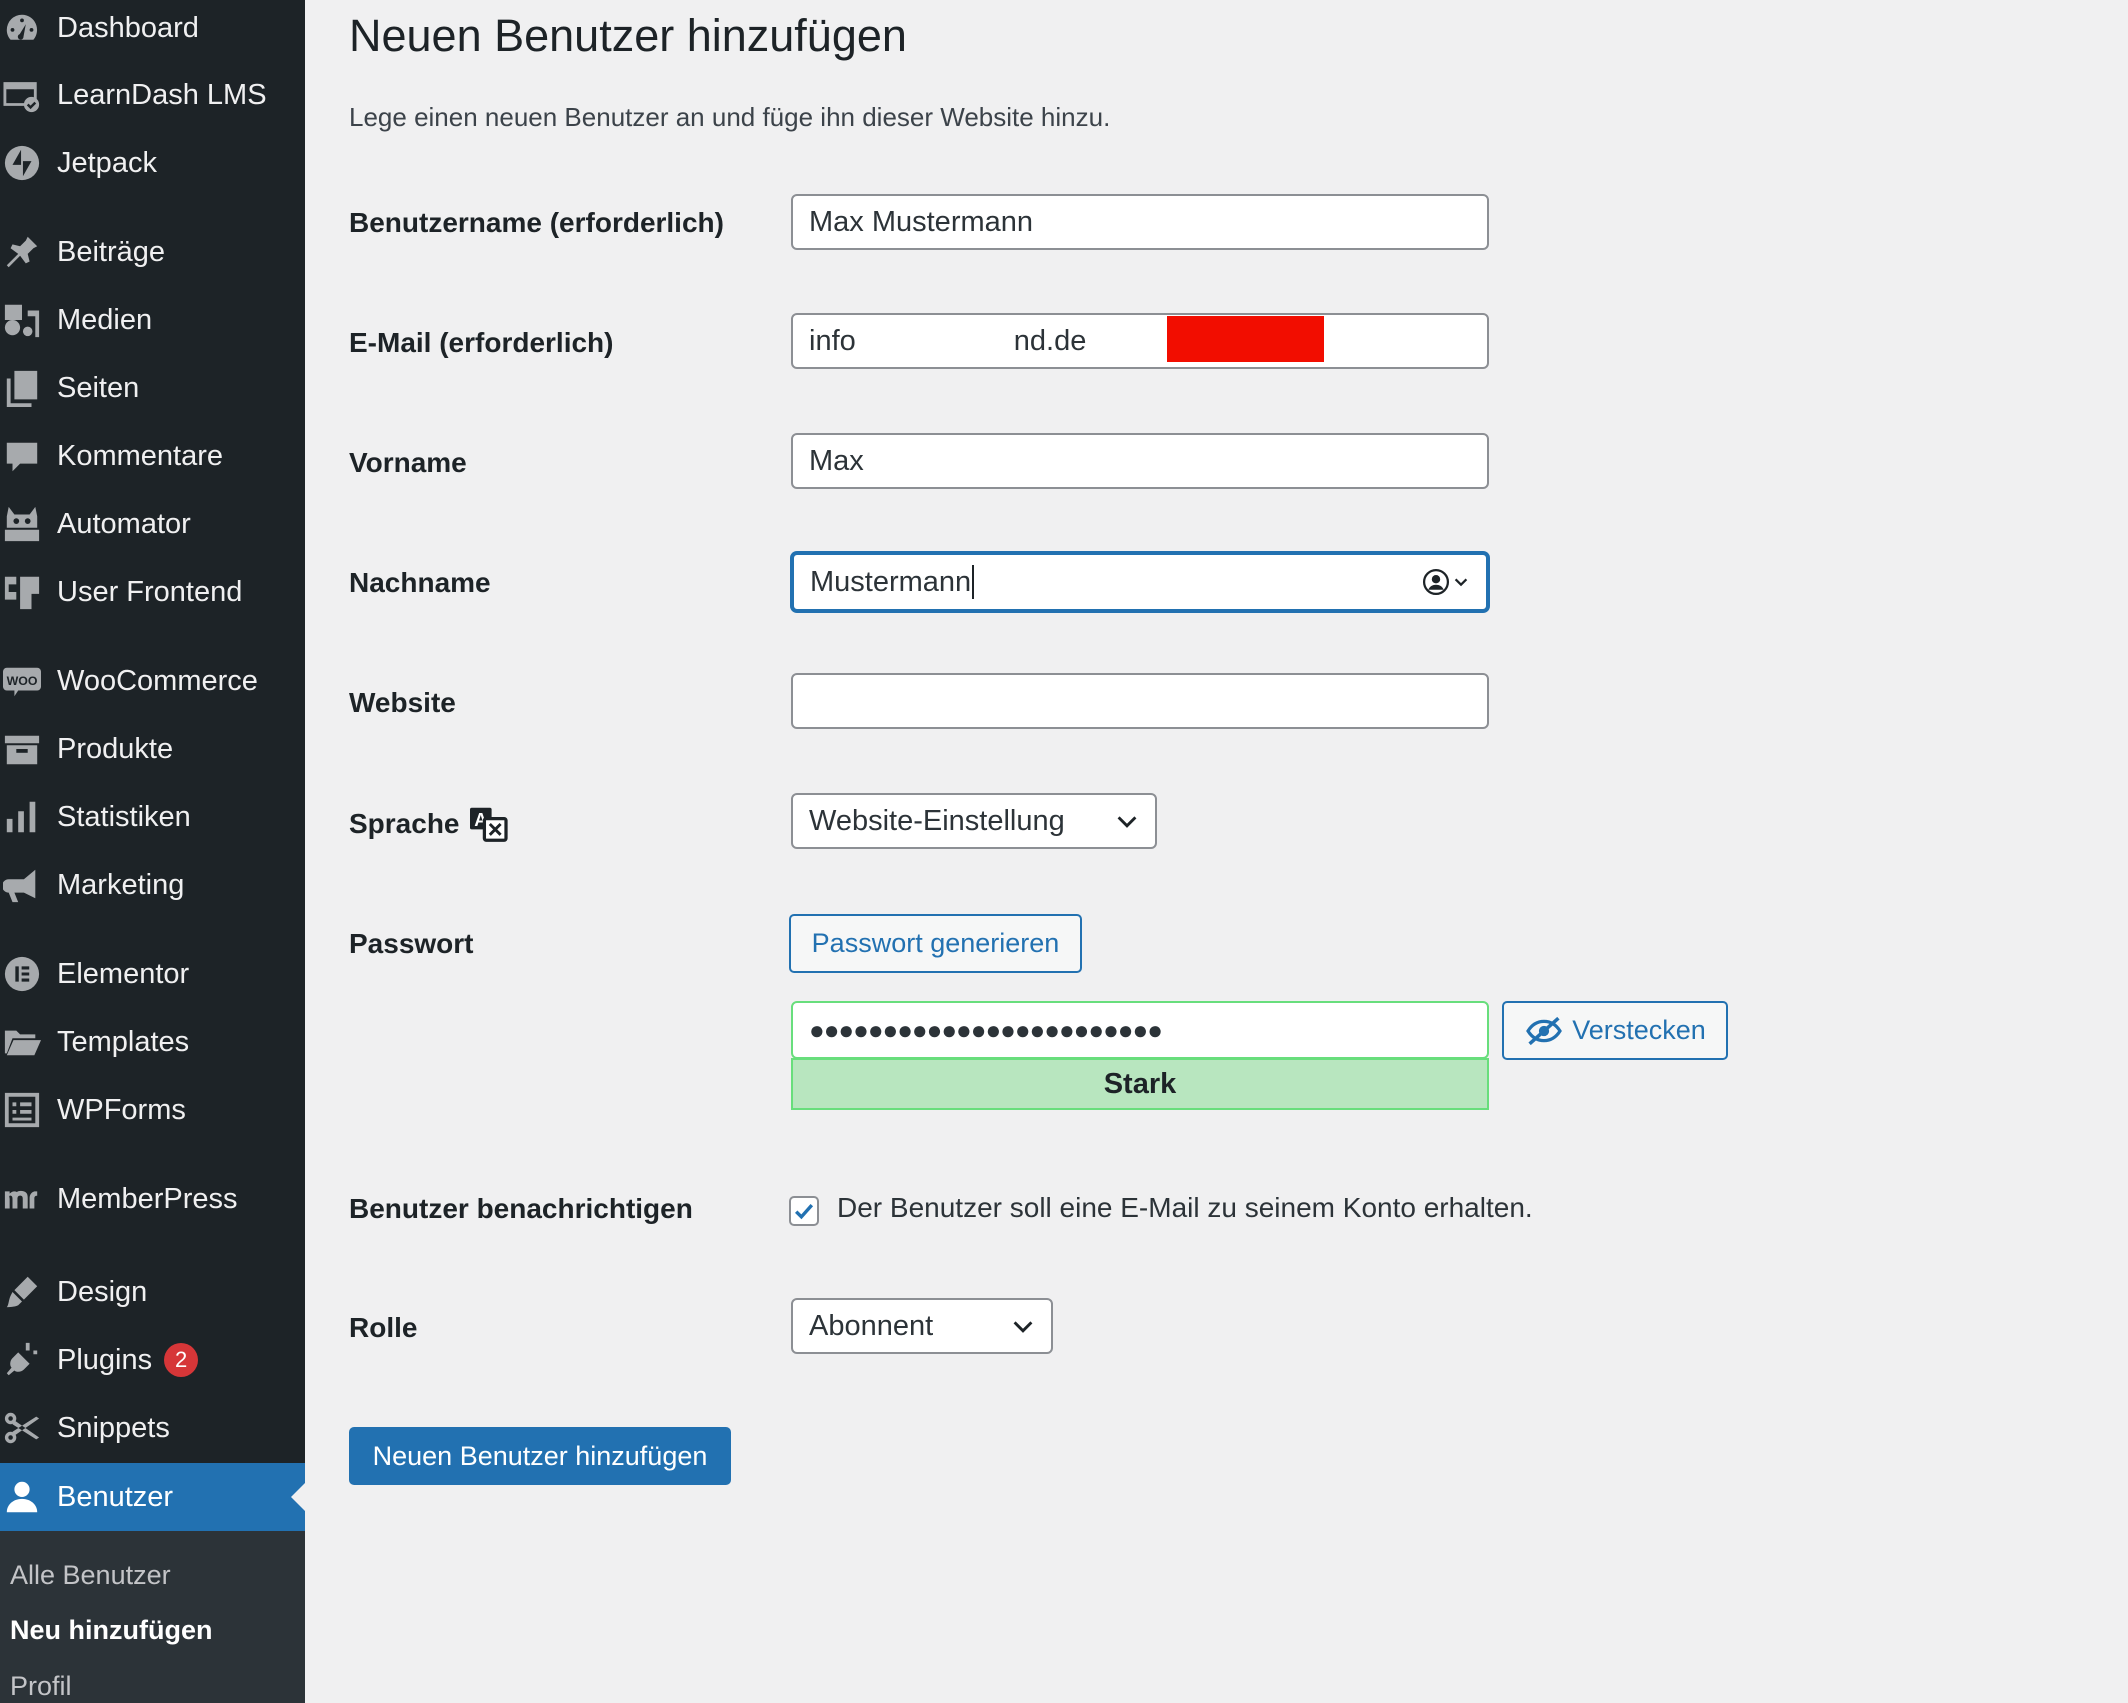 The width and height of the screenshot is (2128, 1703). I want to click on sidebar-item-plugins: Plugins 2, so click(152, 1360).